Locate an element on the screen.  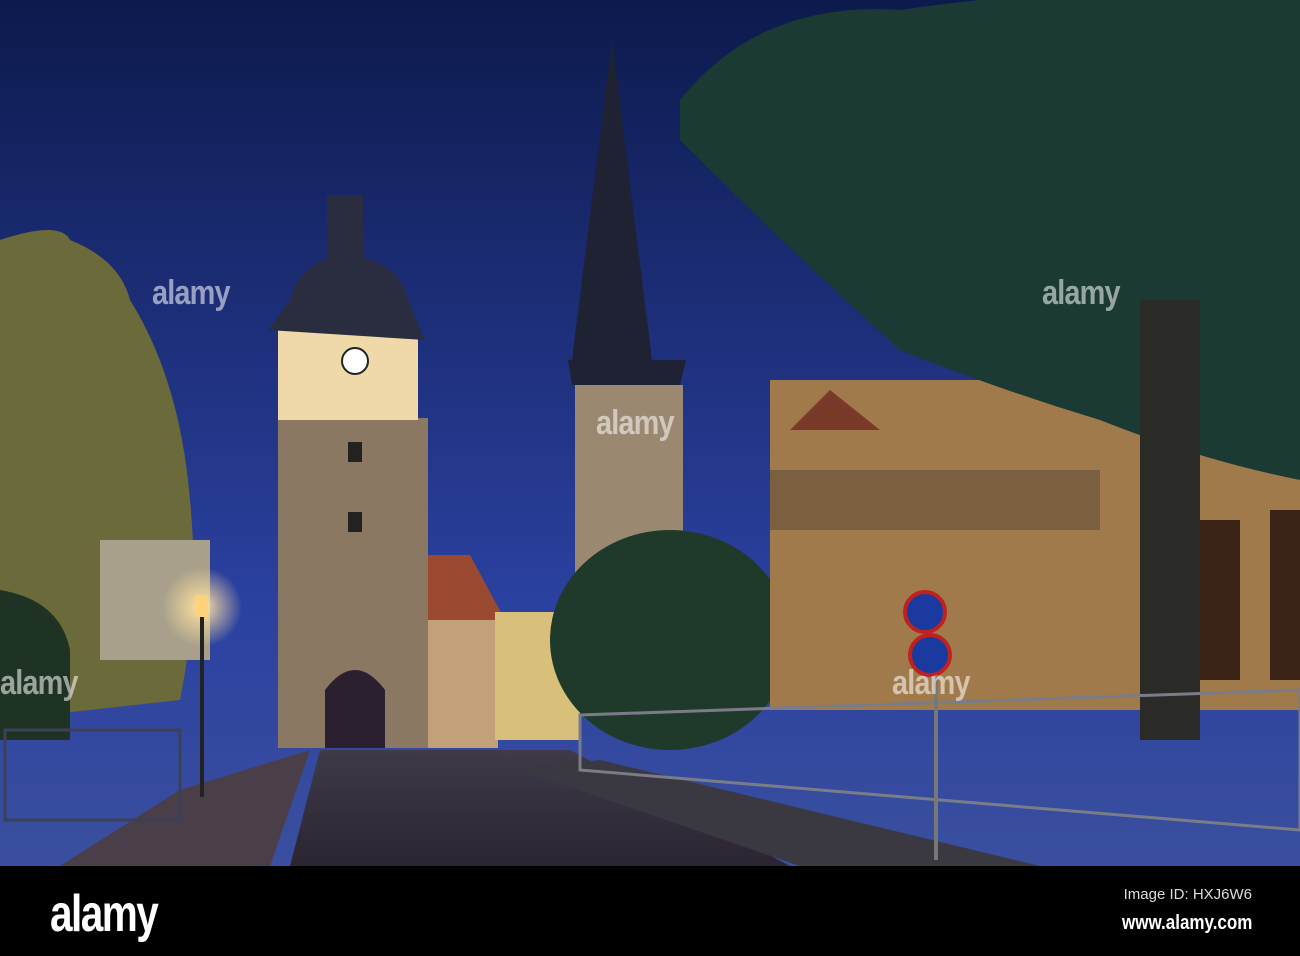
alamy-logo: alamy is located at coordinates (104, 914).